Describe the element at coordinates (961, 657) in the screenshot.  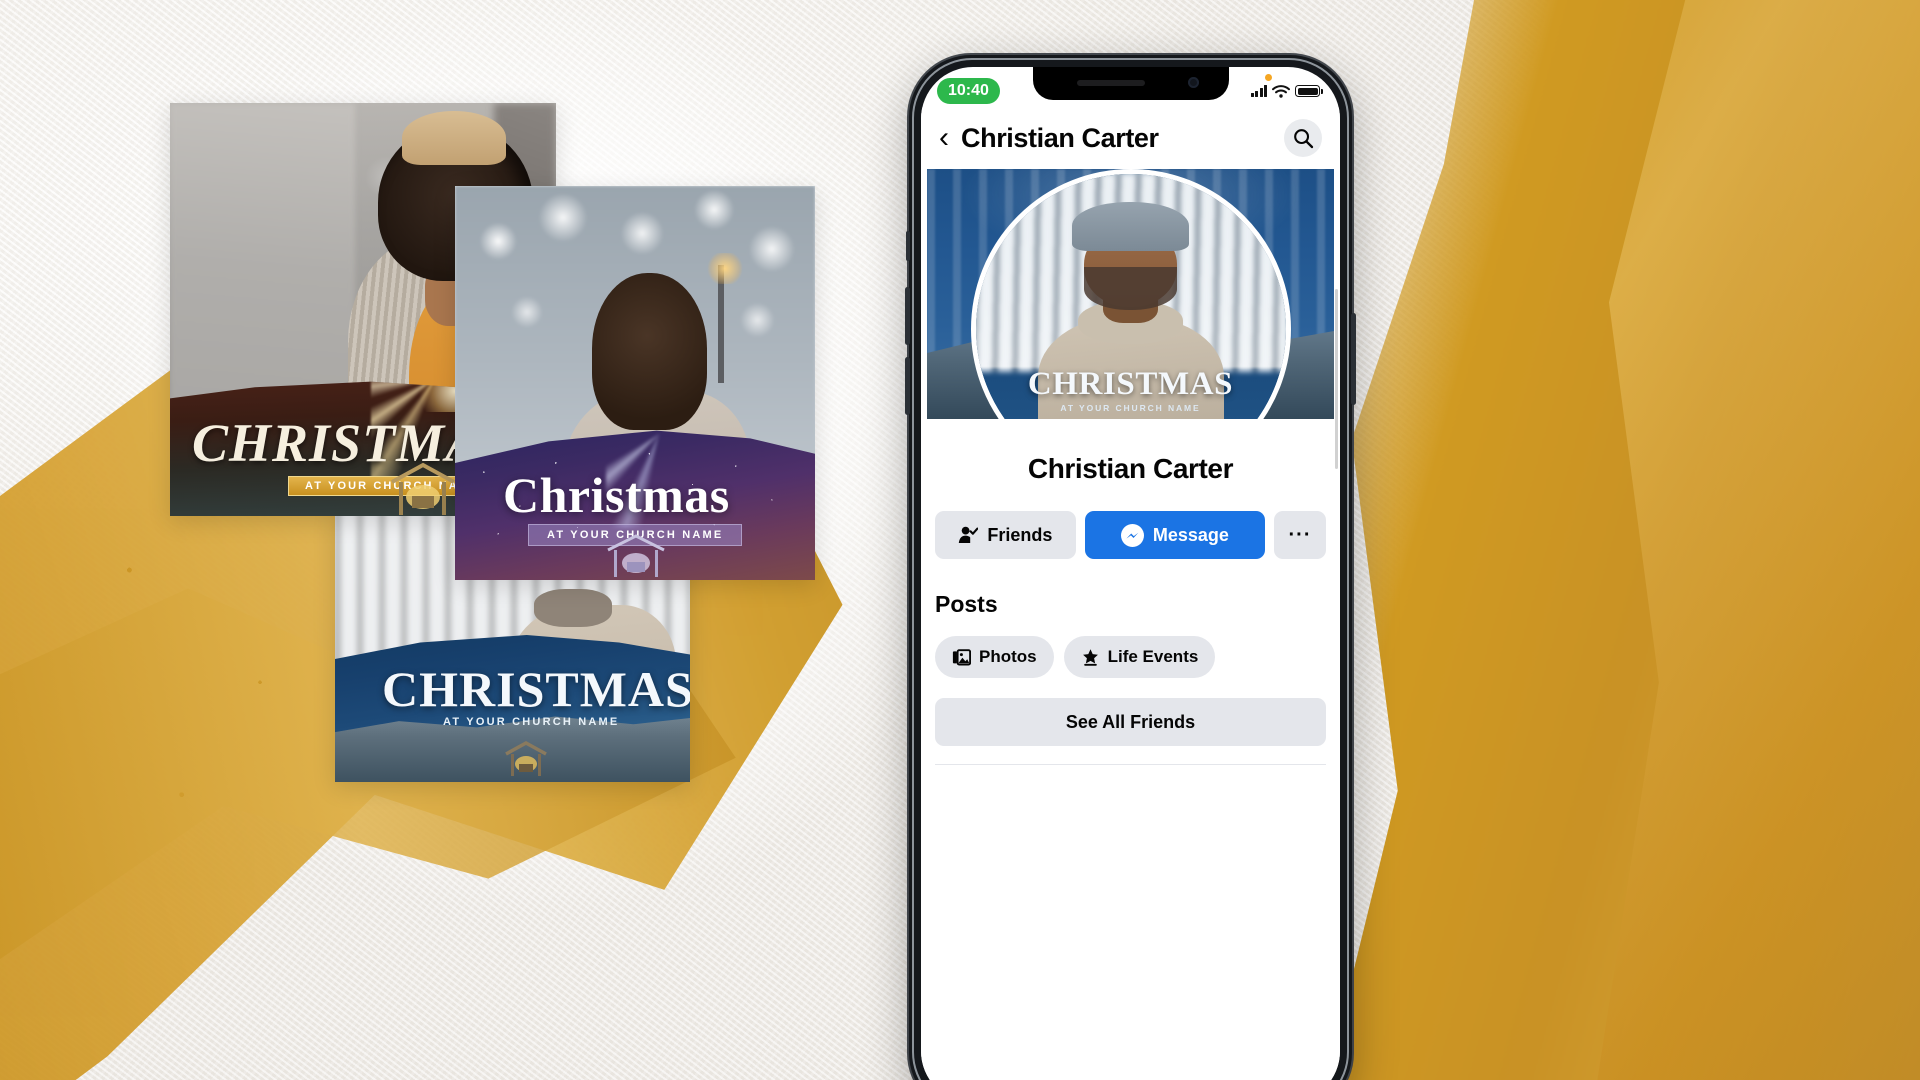
I see `photos-icon` at that location.